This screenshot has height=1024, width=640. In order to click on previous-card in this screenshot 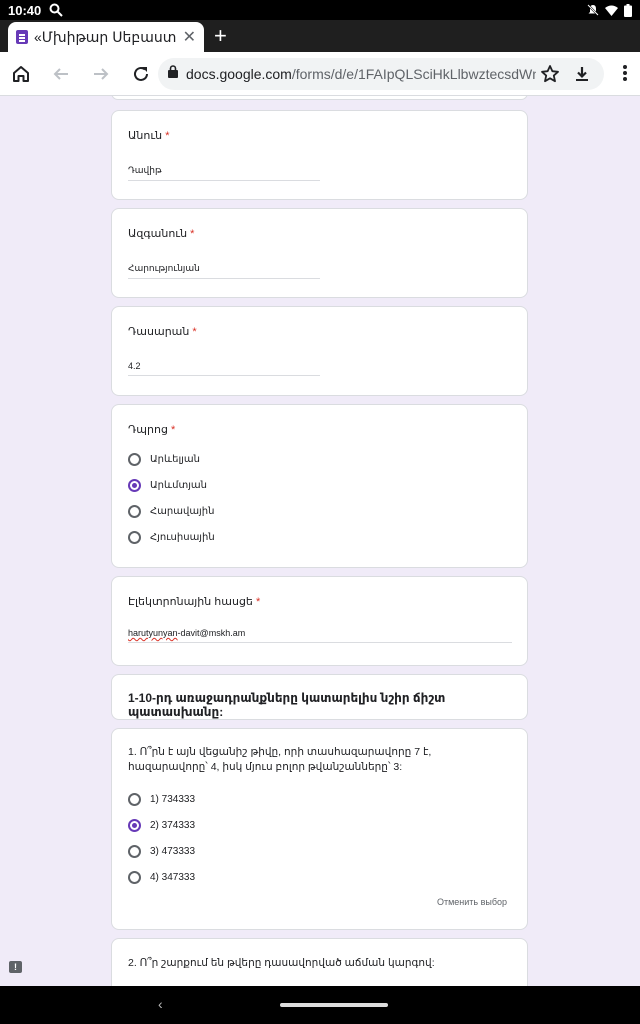, I will do `click(319, 98)`.